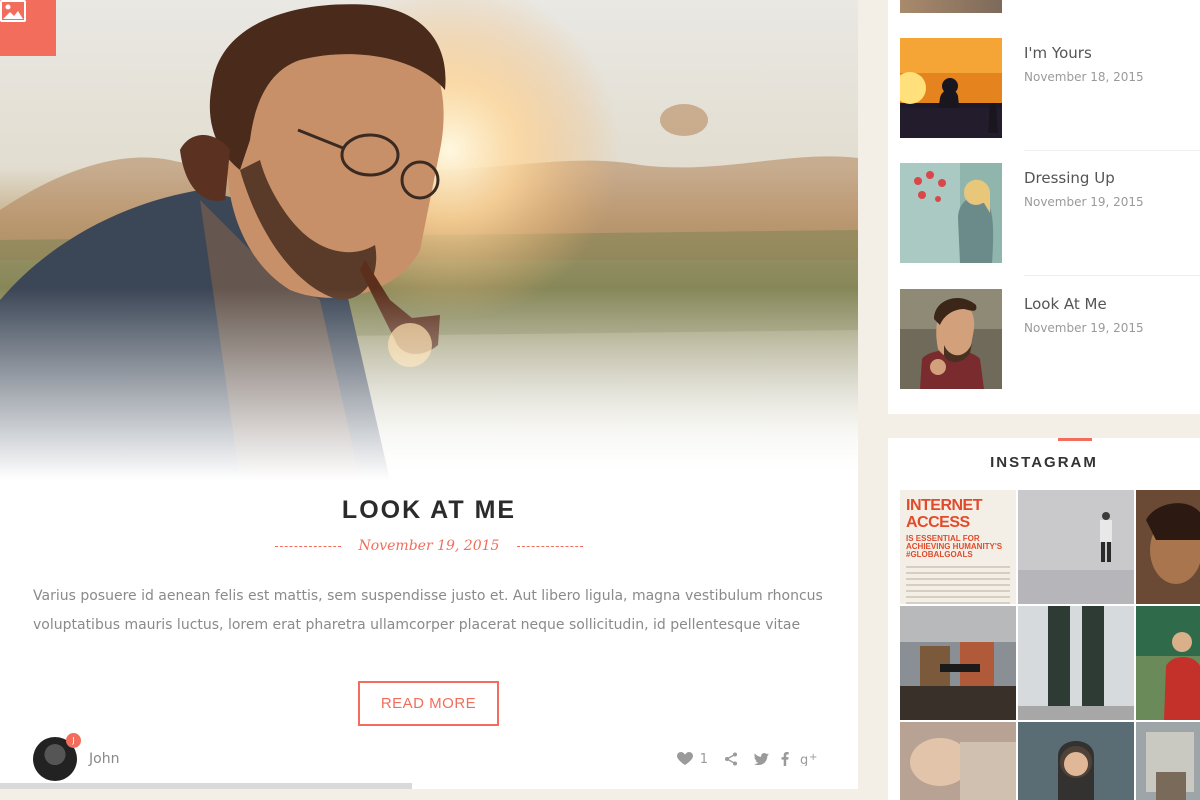 The width and height of the screenshot is (1200, 800). What do you see at coordinates (1050, 94) in the screenshot?
I see `recent-post-item: I'm Yours November 18, 2015` at bounding box center [1050, 94].